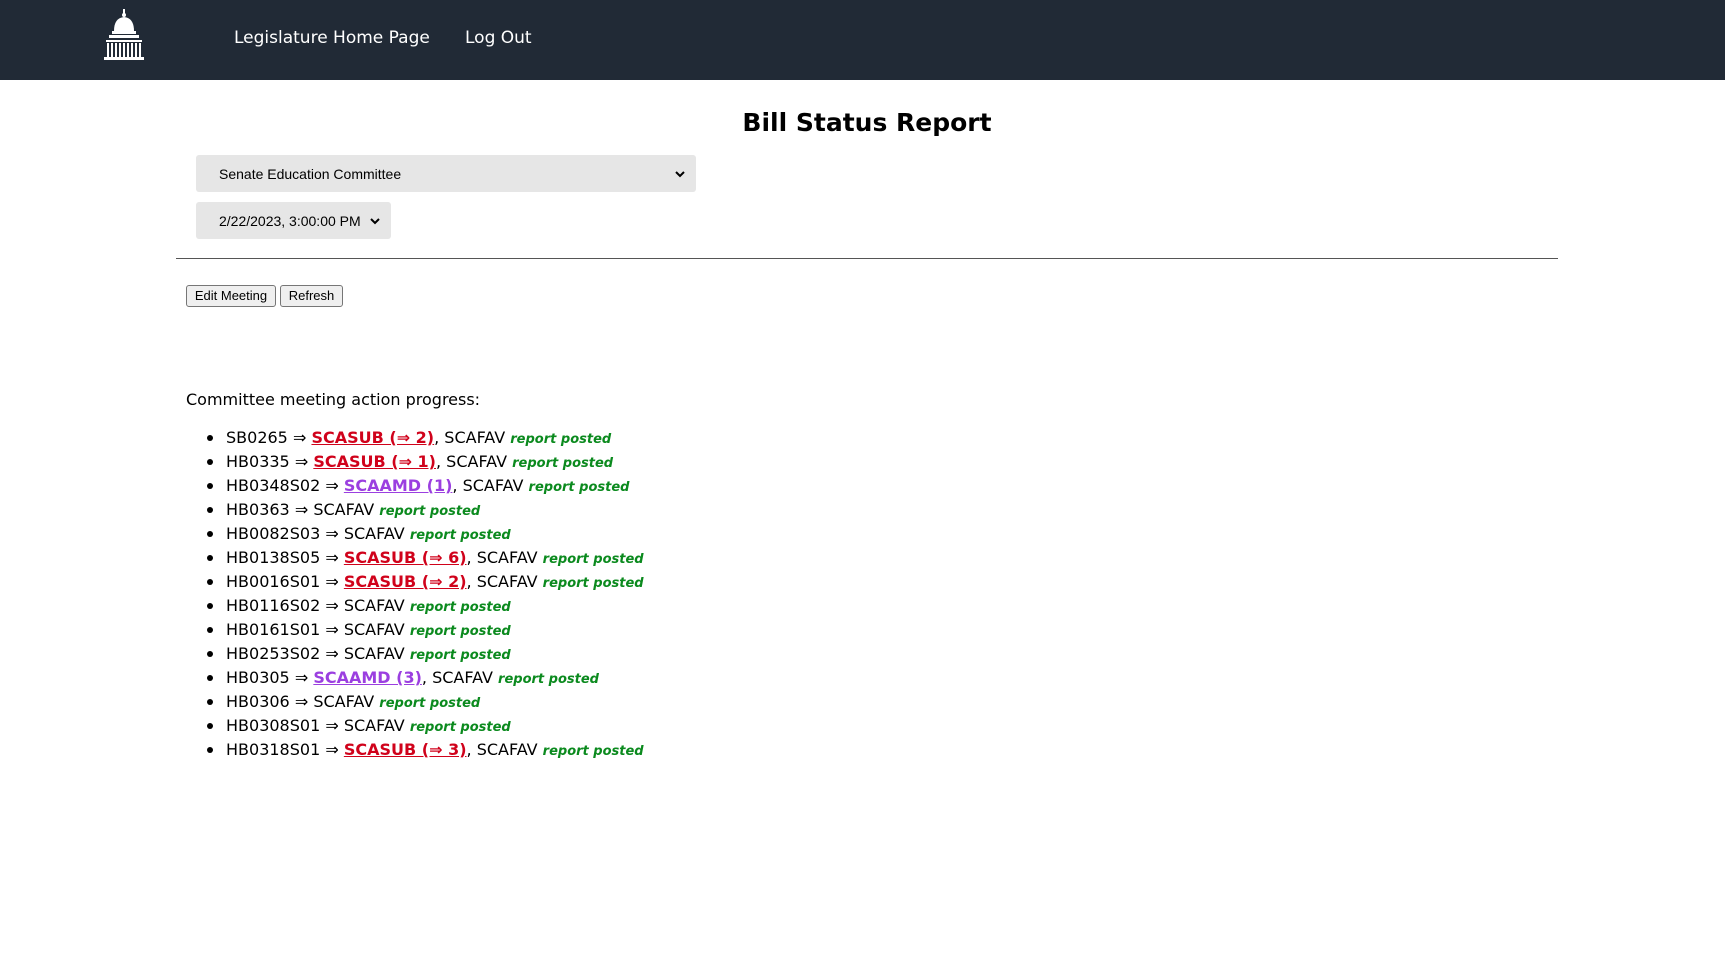  I want to click on page-title: Bill Status Report, so click(867, 122).